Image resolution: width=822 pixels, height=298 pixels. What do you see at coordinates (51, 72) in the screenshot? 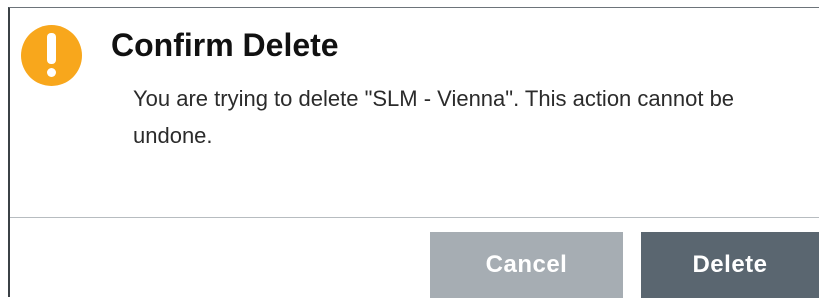
I see `exclamation-dot` at bounding box center [51, 72].